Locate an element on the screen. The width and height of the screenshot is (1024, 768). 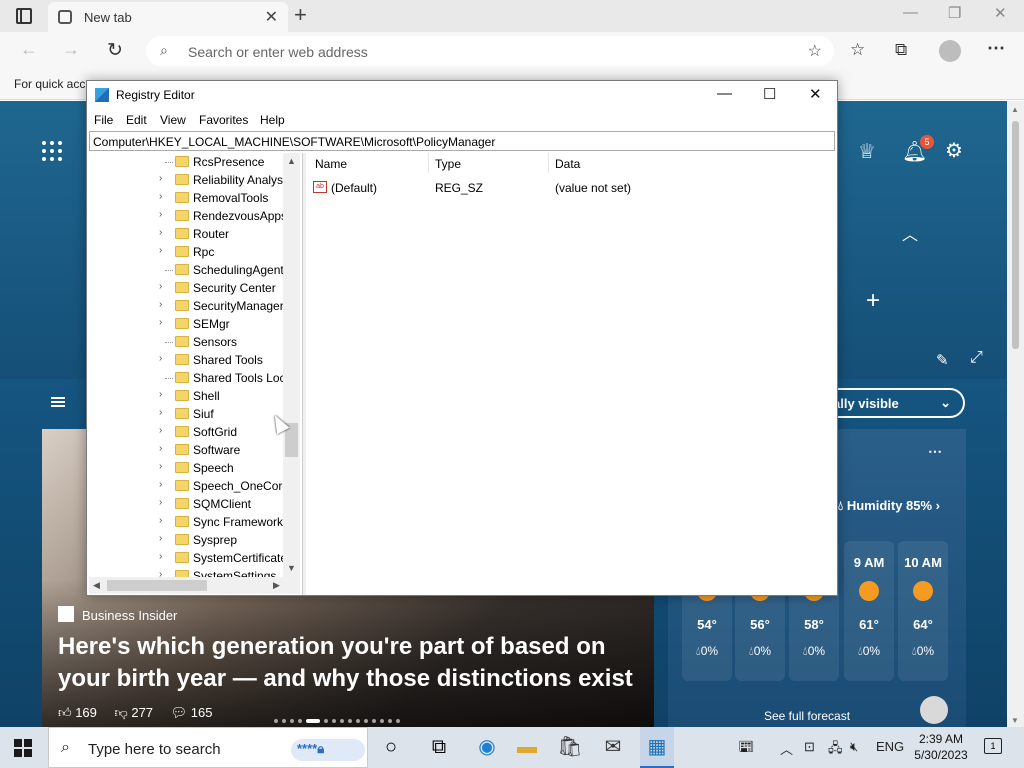
tree-item: › SQMClient is located at coordinates (187, 504).